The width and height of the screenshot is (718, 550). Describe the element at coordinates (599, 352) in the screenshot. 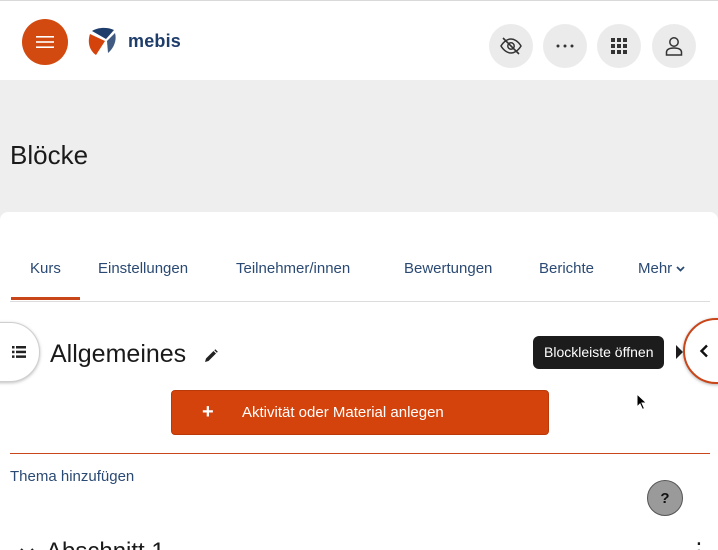

I see `block-drawer-tooltip: Blockleiste öffnen` at that location.